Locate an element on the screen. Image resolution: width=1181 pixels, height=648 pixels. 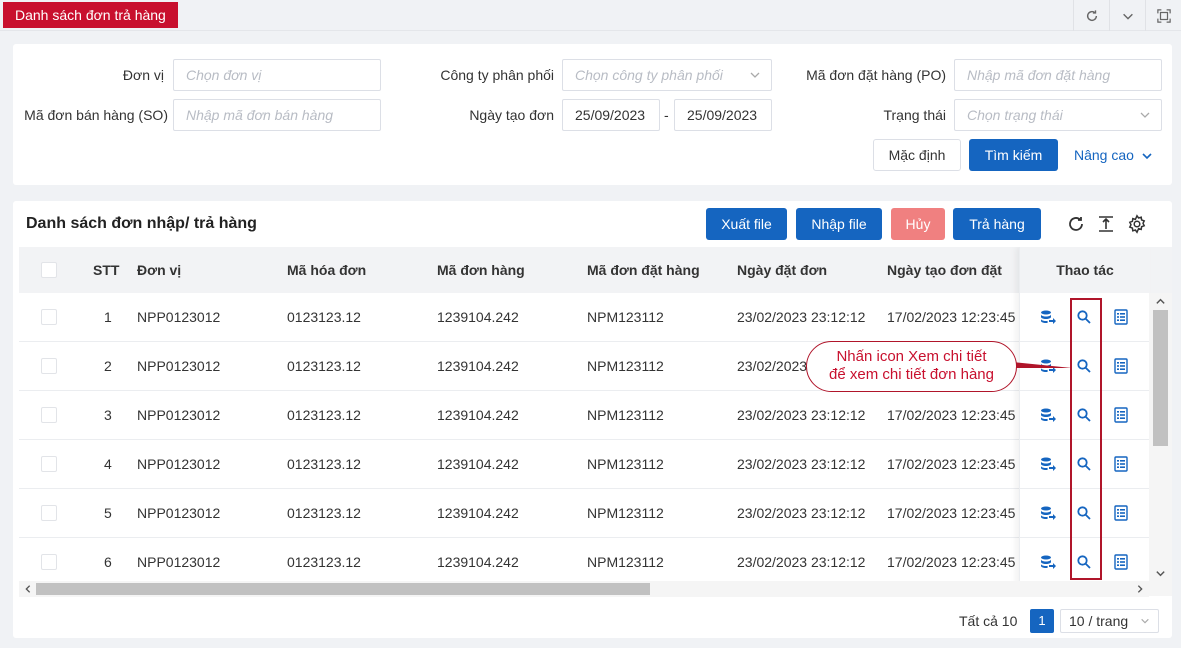
horizontal-scrollbar is located at coordinates (584, 589).